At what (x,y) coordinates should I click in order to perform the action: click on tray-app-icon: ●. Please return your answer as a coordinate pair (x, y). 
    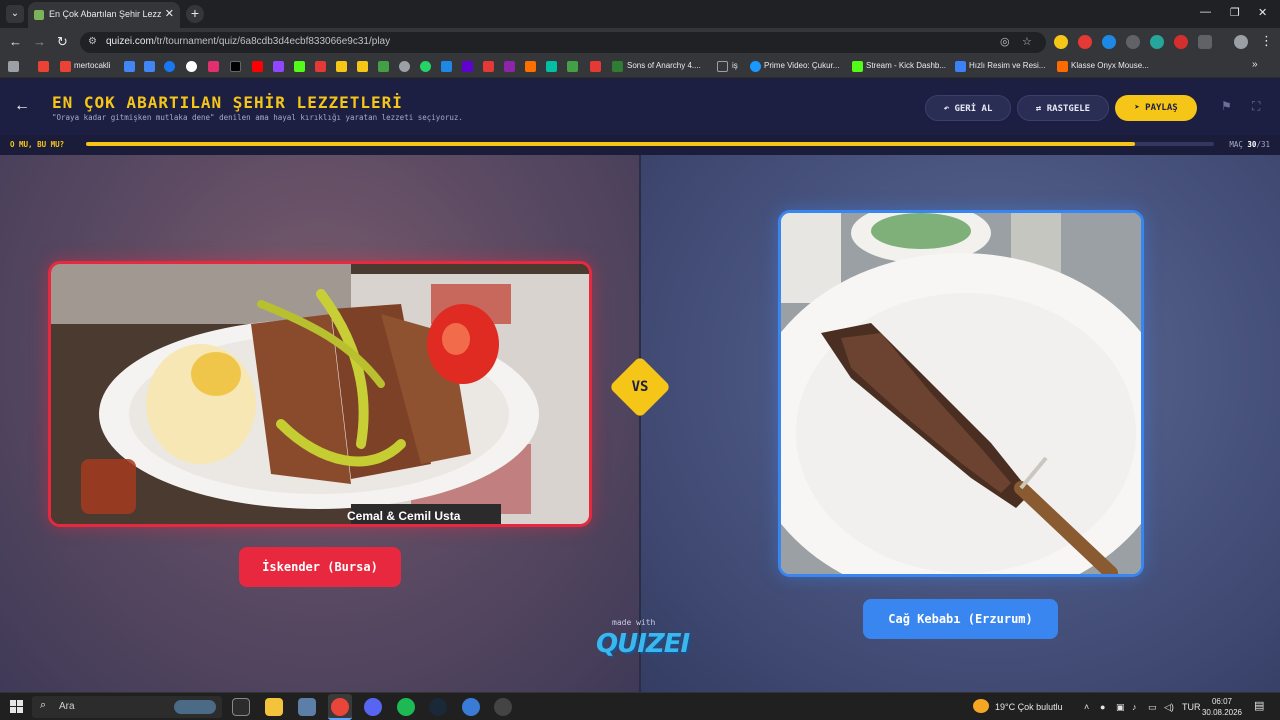
    Looking at the image, I should click on (1102, 707).